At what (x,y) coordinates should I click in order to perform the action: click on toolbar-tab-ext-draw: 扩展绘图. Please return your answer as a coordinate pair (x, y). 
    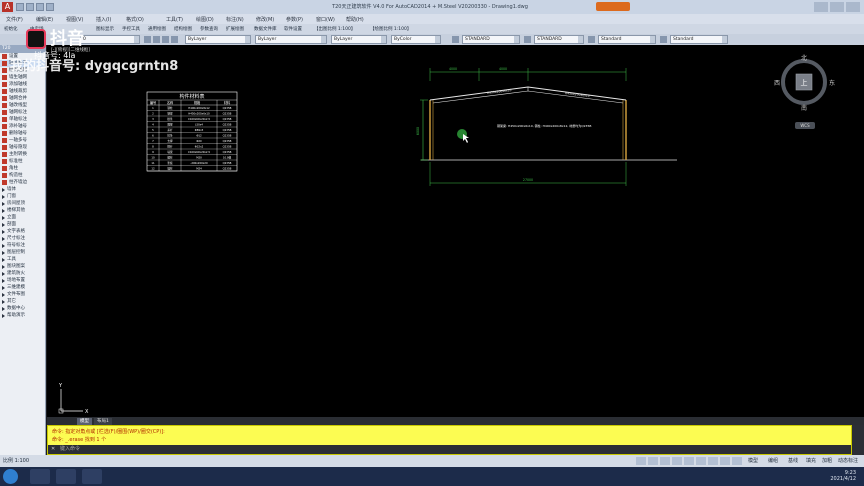
    Looking at the image, I should click on (235, 29).